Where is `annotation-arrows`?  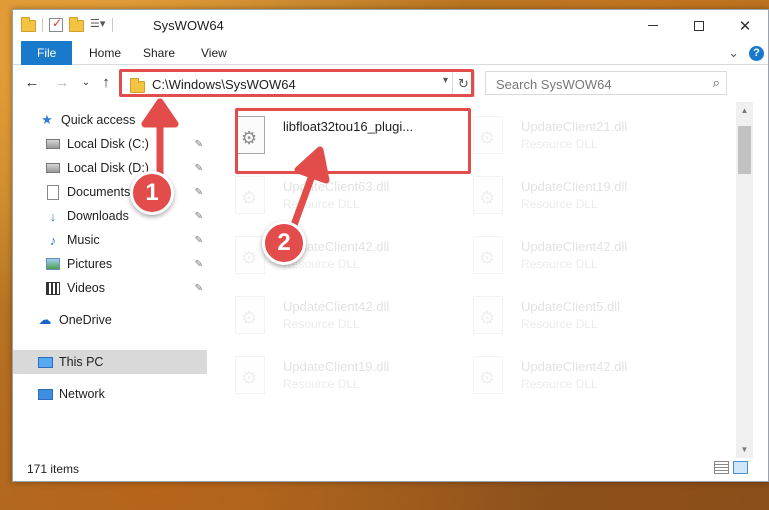
annotation-arrows is located at coordinates (235, 168).